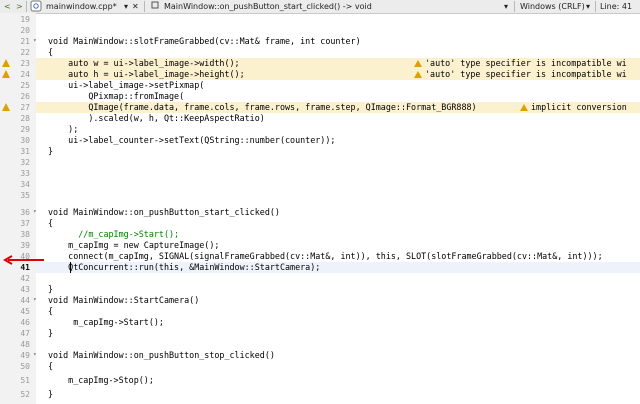 Image resolution: width=640 pixels, height=404 pixels. Describe the element at coordinates (588, 6) in the screenshot. I see `encoding-chevron-icon: ▾` at that location.